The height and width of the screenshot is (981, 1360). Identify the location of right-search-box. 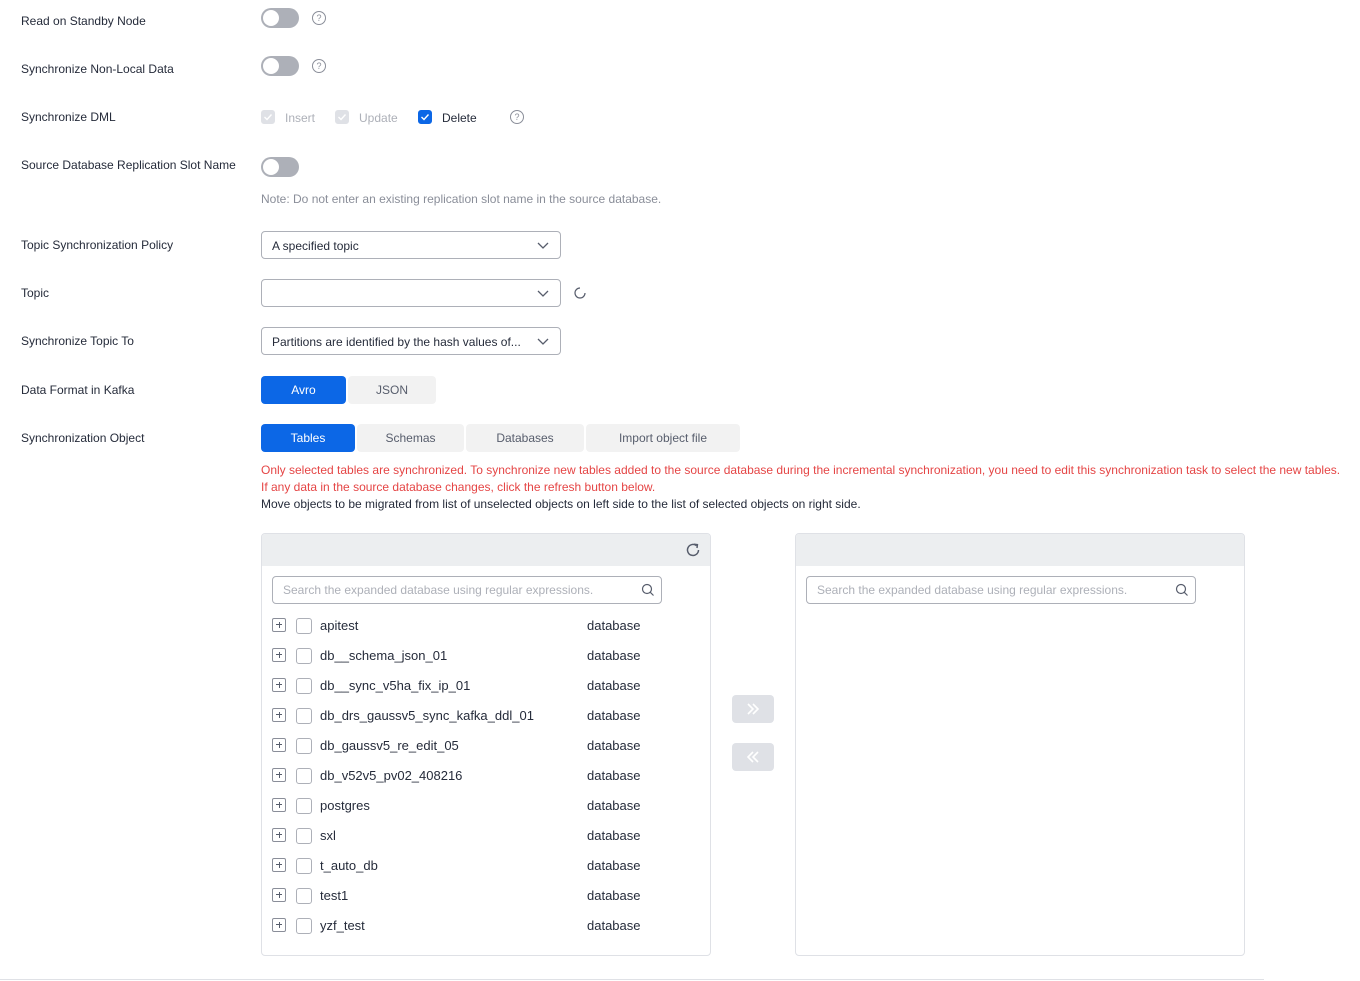
(1001, 590).